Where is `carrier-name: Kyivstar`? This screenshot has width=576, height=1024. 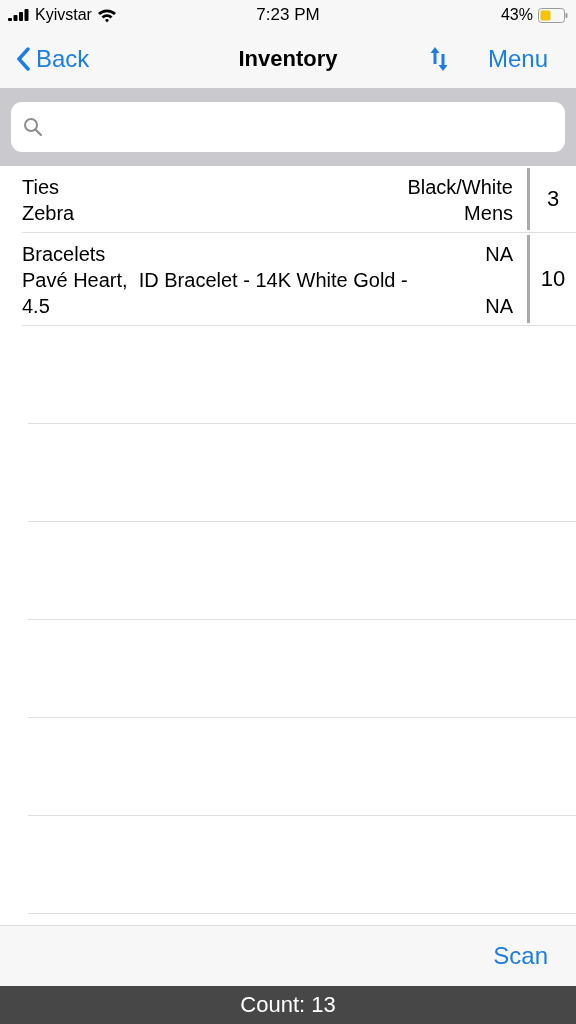 carrier-name: Kyivstar is located at coordinates (63, 15).